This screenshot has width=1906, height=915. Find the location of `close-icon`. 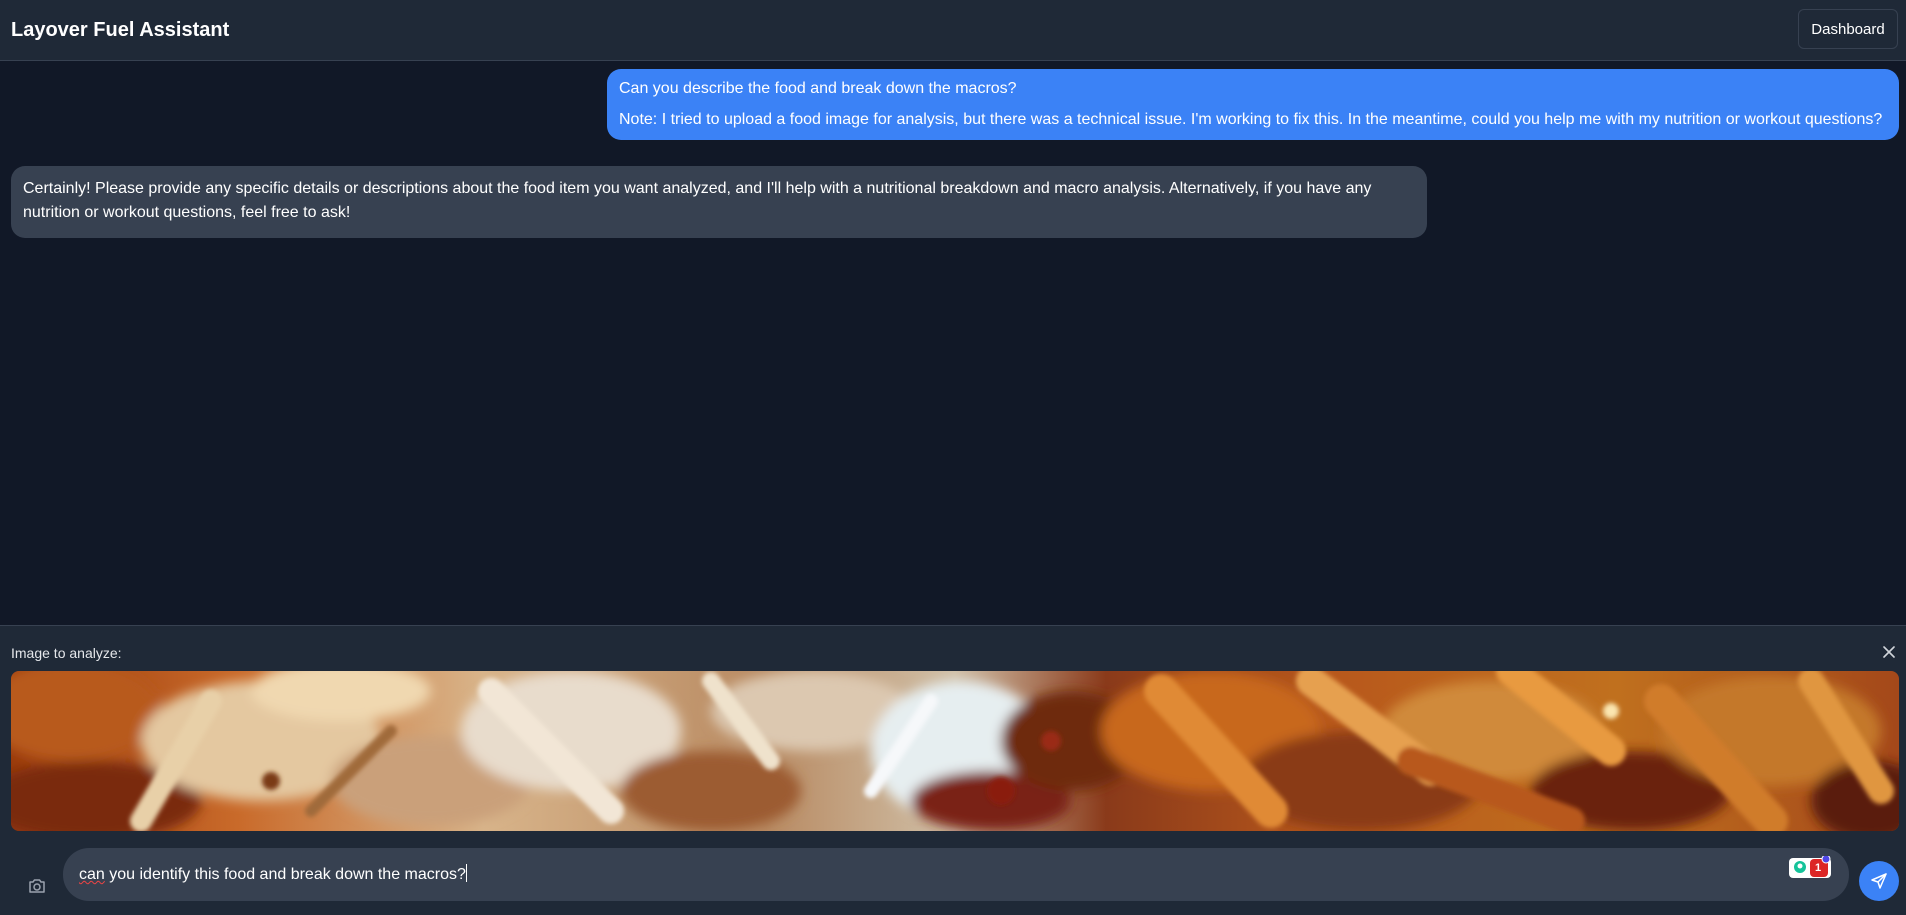

close-icon is located at coordinates (1889, 652).